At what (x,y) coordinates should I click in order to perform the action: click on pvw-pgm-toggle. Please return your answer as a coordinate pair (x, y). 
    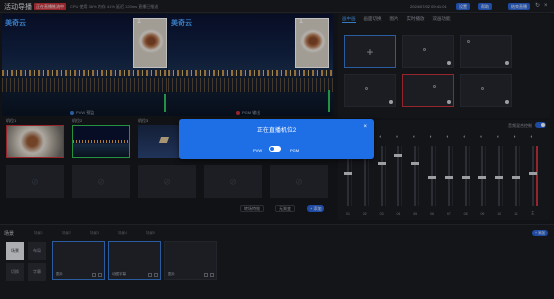
    Looking at the image, I should click on (275, 149).